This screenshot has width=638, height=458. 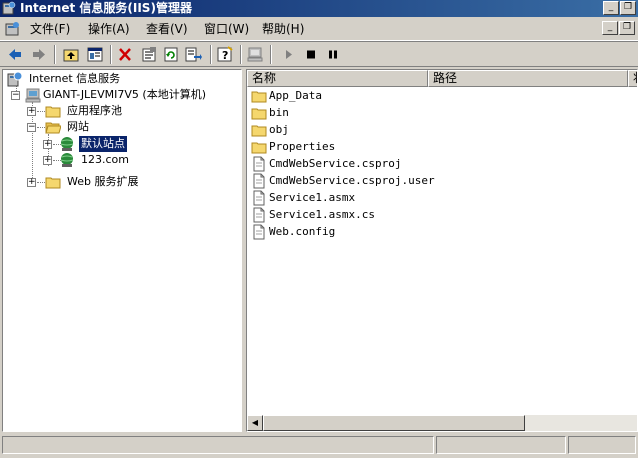 I want to click on toolbar: ?, so click(x=319, y=54).